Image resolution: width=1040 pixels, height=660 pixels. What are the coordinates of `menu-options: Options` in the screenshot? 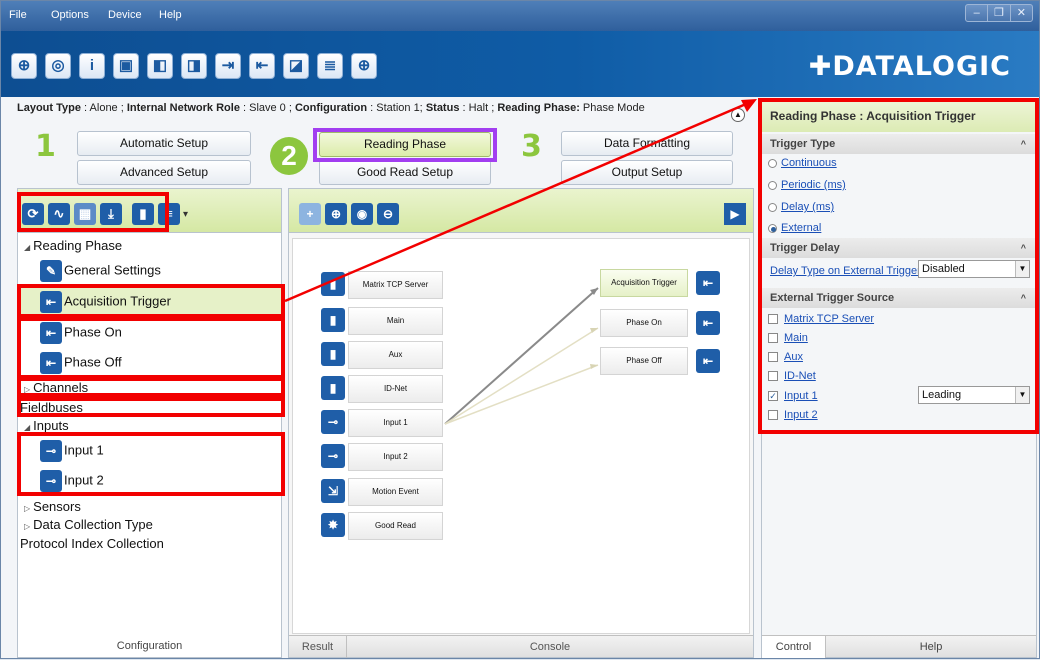 It's located at (70, 15).